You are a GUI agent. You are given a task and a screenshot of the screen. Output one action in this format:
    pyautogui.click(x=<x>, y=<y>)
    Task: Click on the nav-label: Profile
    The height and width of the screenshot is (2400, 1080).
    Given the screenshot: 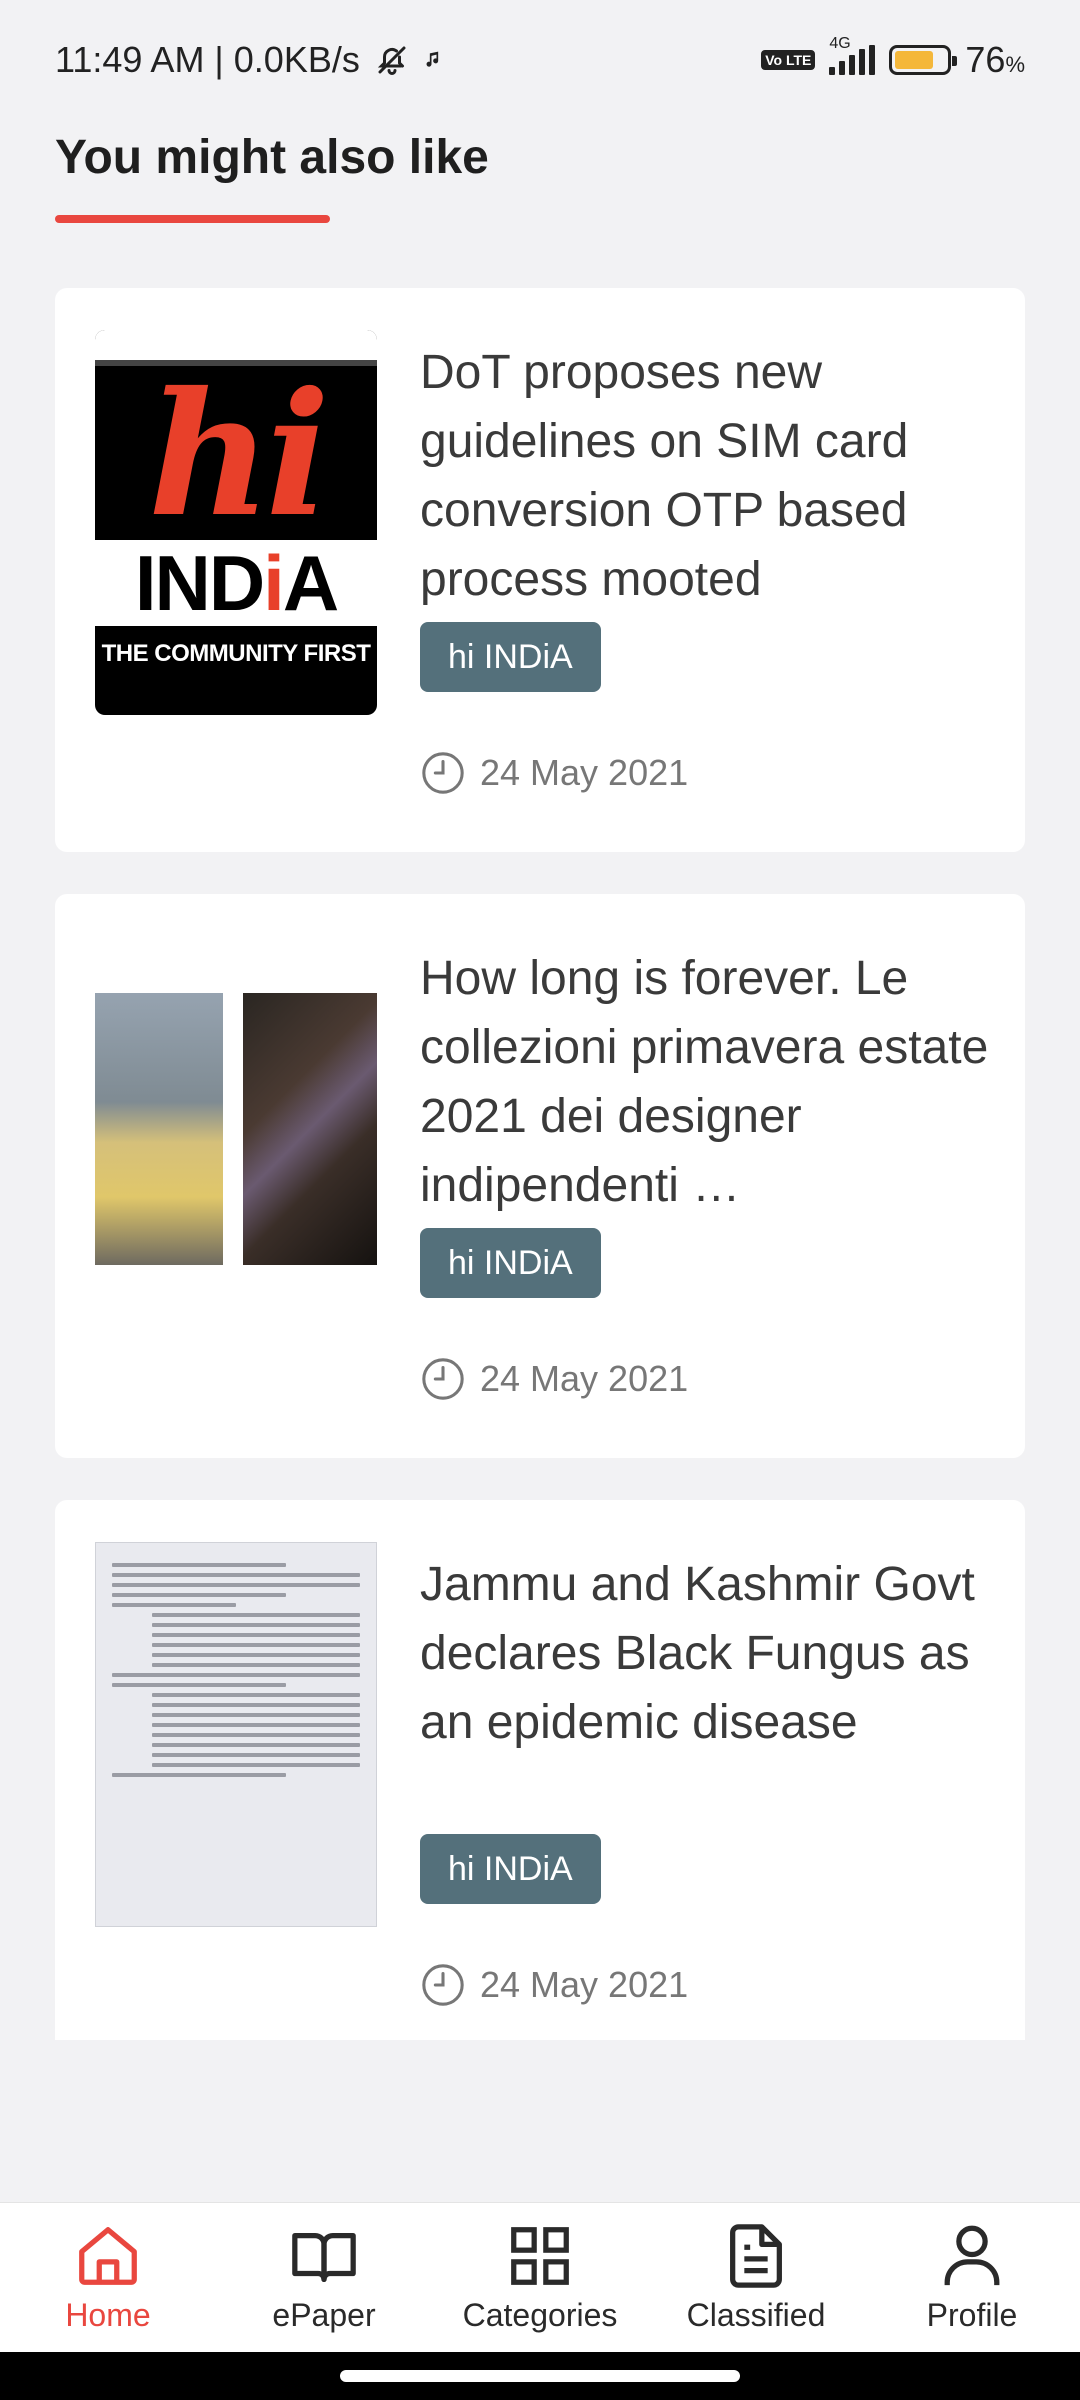 What is the action you would take?
    pyautogui.click(x=972, y=2315)
    